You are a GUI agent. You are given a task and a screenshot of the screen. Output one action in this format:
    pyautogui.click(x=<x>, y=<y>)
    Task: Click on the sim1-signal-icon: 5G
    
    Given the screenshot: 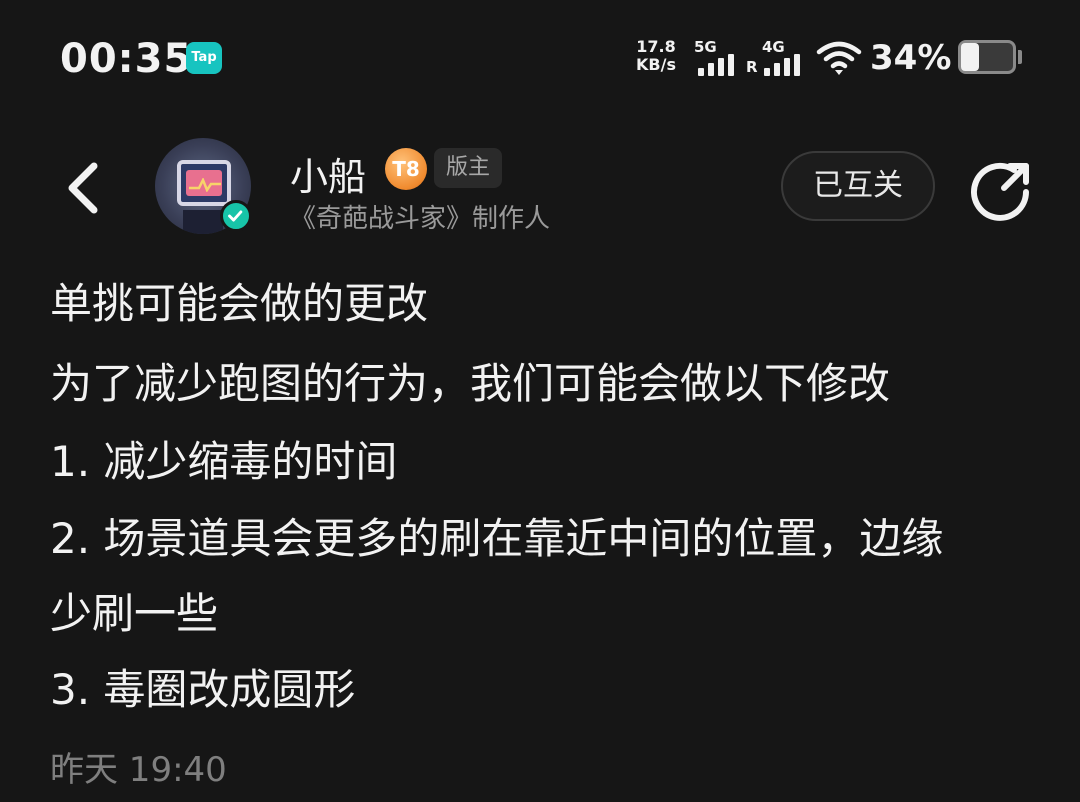 What is the action you would take?
    pyautogui.click(x=717, y=58)
    